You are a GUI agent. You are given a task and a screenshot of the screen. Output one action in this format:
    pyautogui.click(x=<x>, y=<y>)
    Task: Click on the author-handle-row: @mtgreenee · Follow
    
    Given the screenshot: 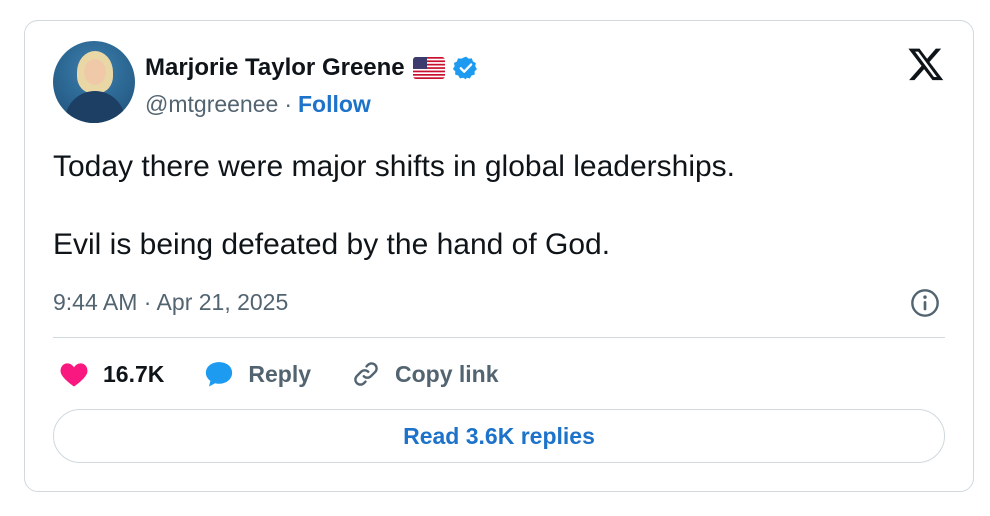 What is the action you would take?
    pyautogui.click(x=258, y=104)
    